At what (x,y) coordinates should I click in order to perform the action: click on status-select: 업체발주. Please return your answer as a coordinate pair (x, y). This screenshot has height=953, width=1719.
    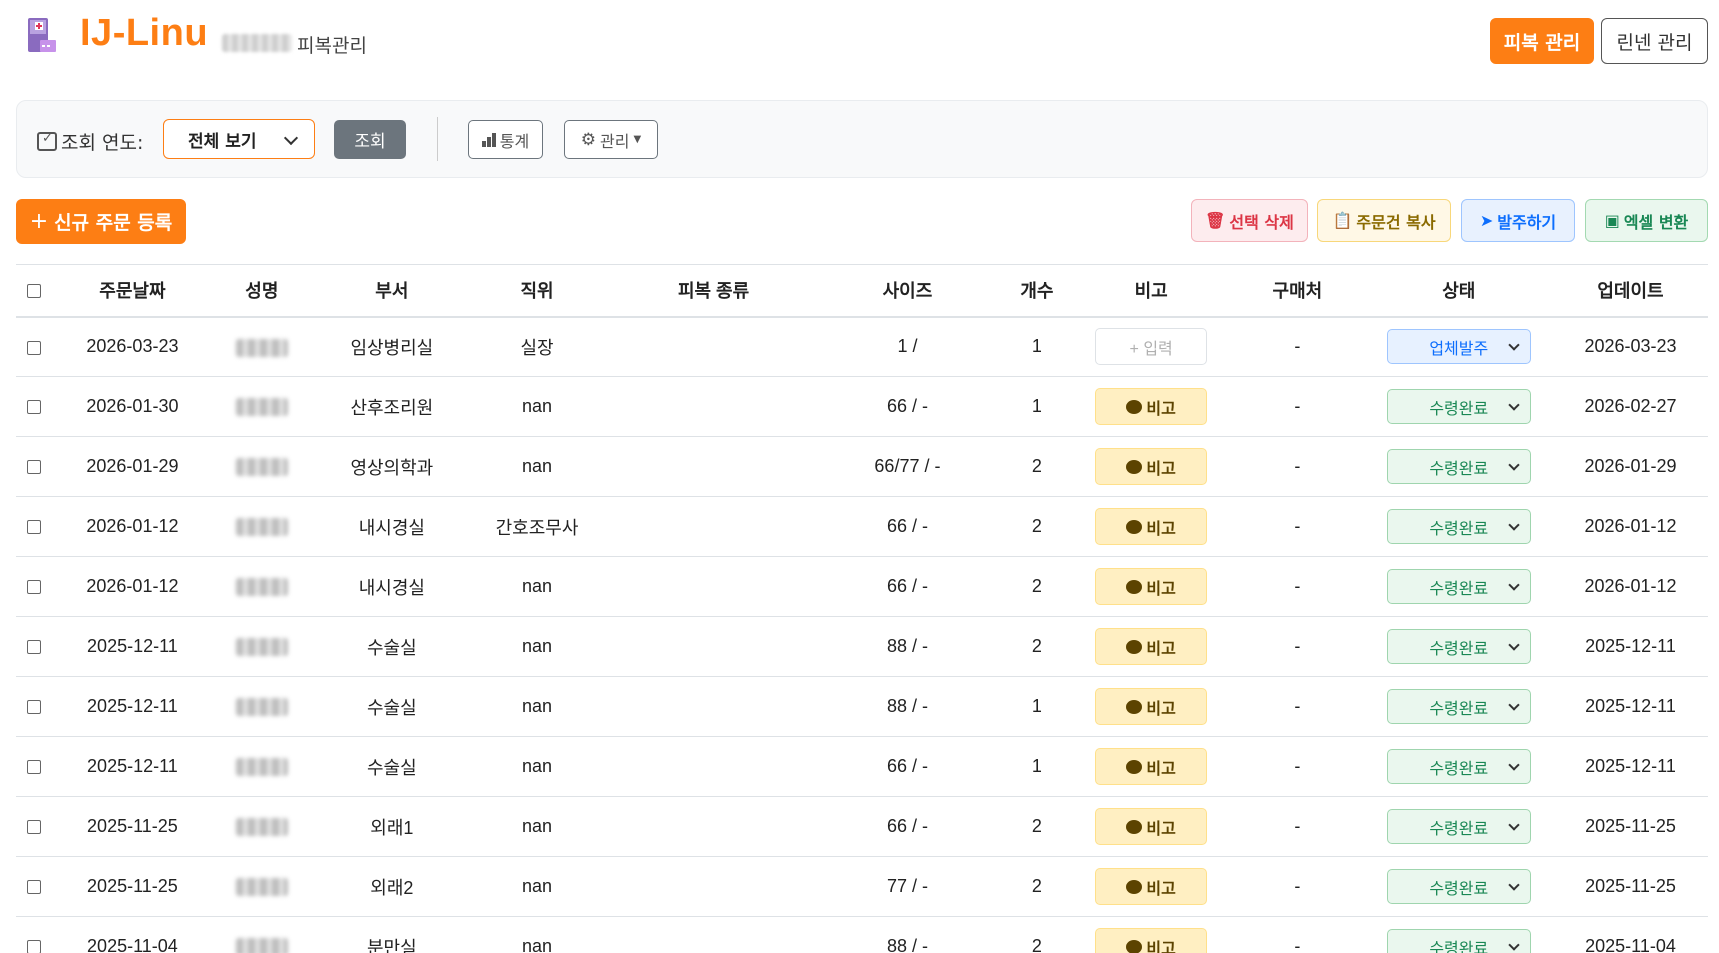
    Looking at the image, I should click on (1458, 347).